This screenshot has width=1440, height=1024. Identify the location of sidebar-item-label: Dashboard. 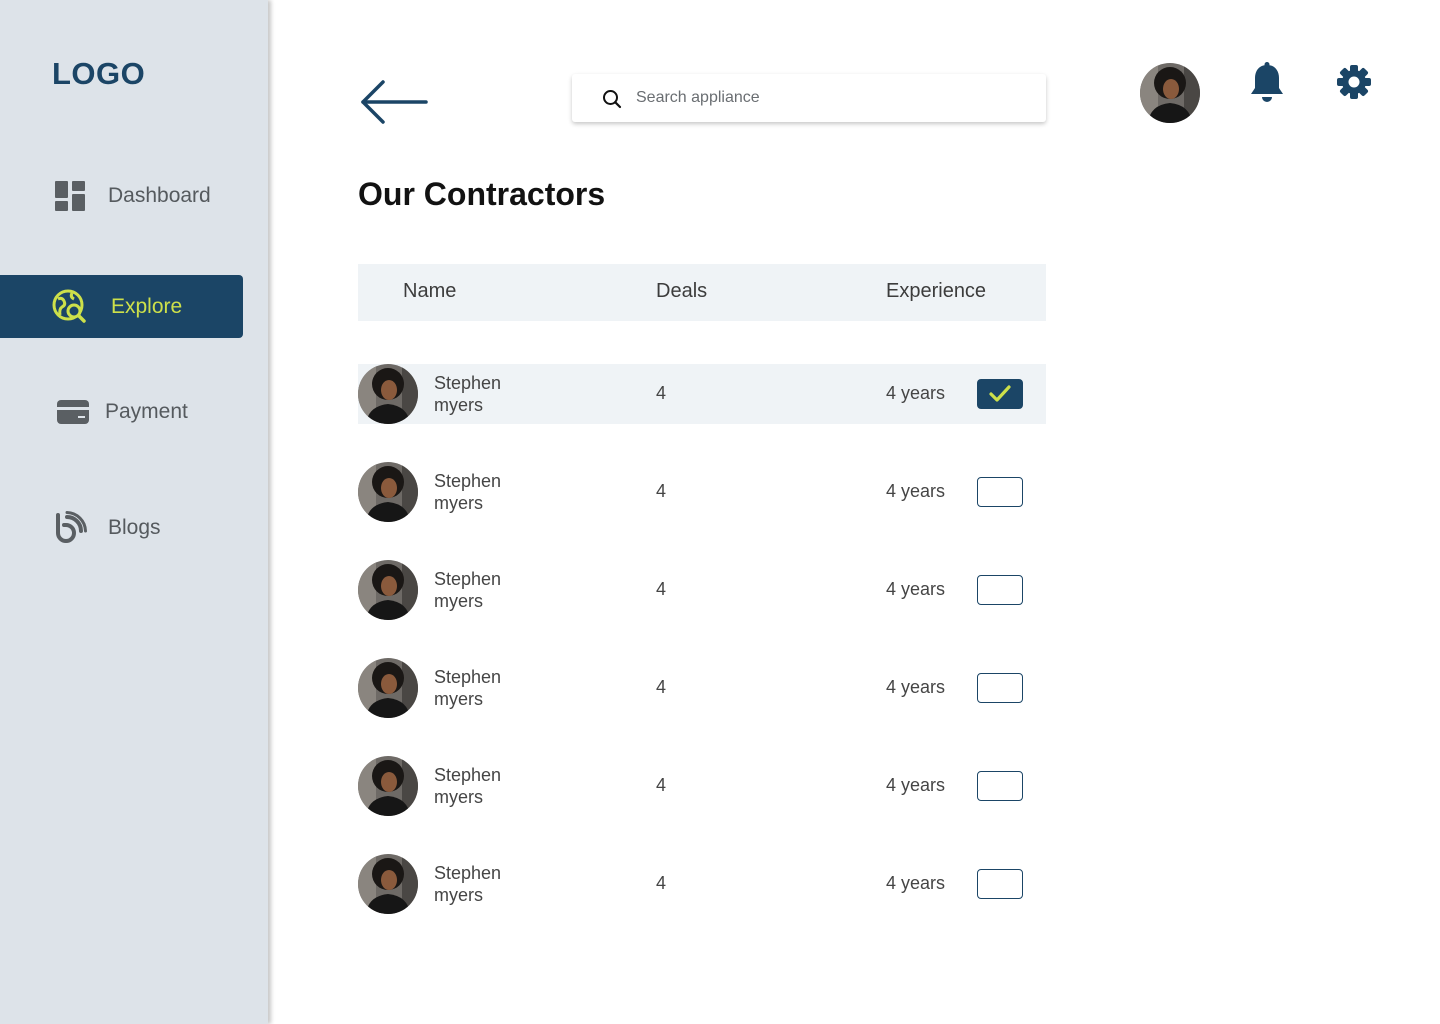
(159, 195).